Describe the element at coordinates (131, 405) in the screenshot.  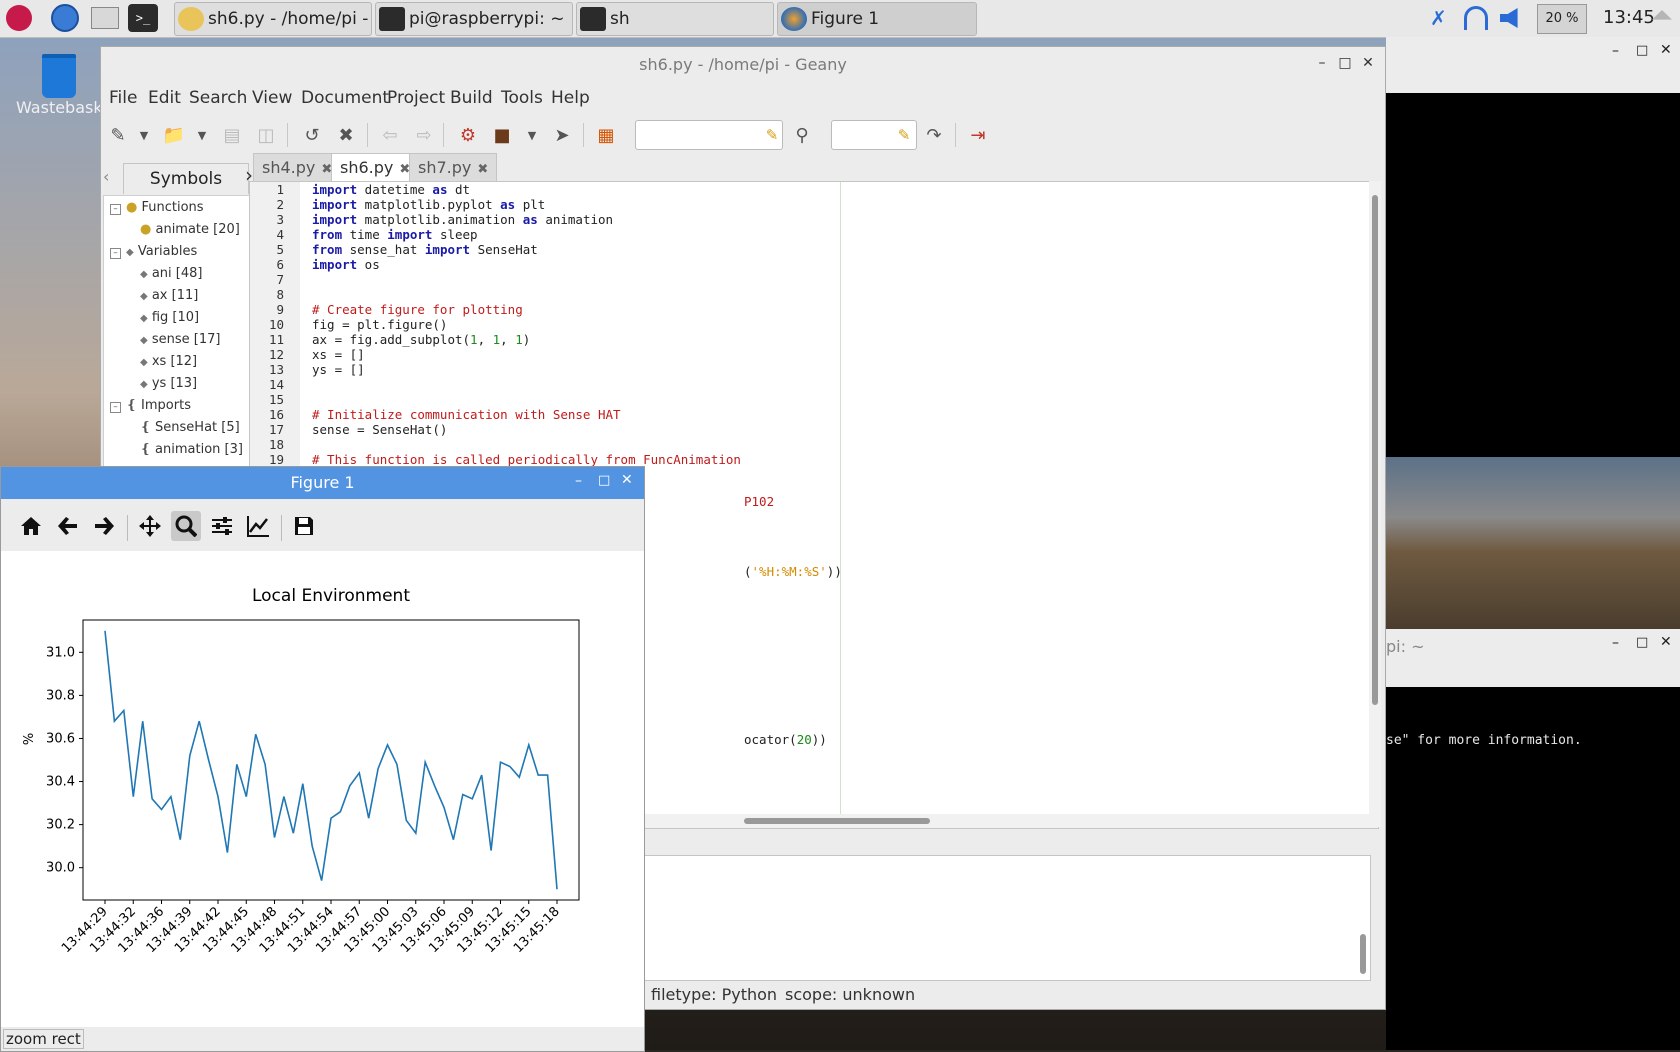
I see `import-icon: ❴` at that location.